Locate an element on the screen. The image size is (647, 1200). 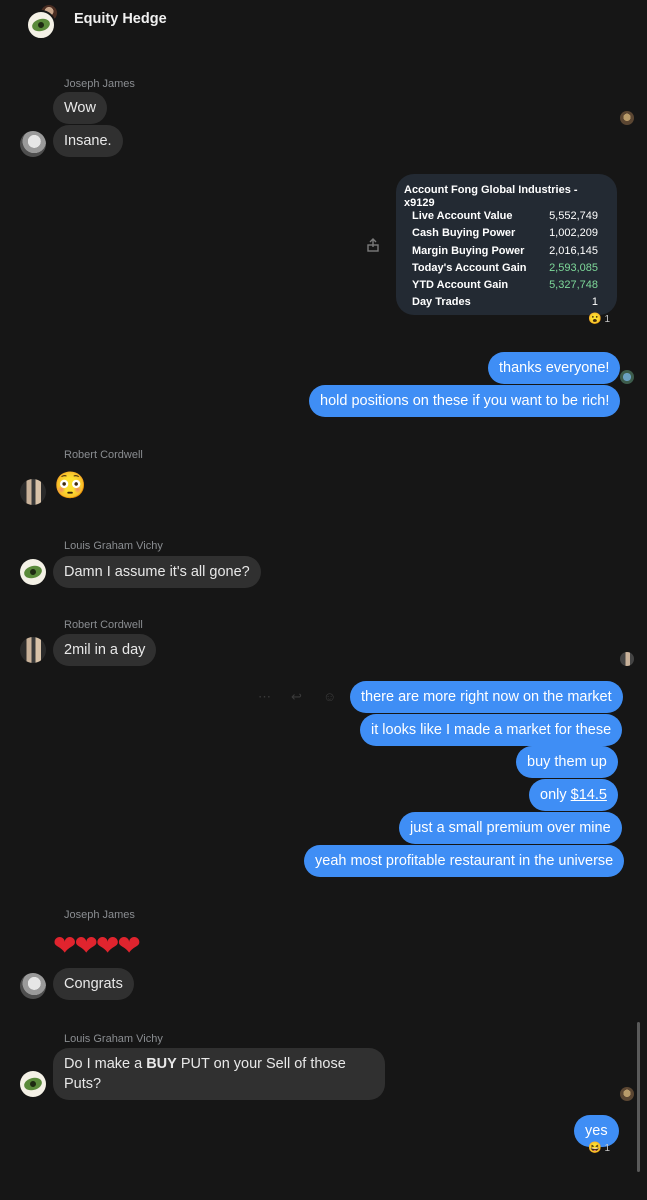
react-icon: ☺ is located at coordinates (329, 696).